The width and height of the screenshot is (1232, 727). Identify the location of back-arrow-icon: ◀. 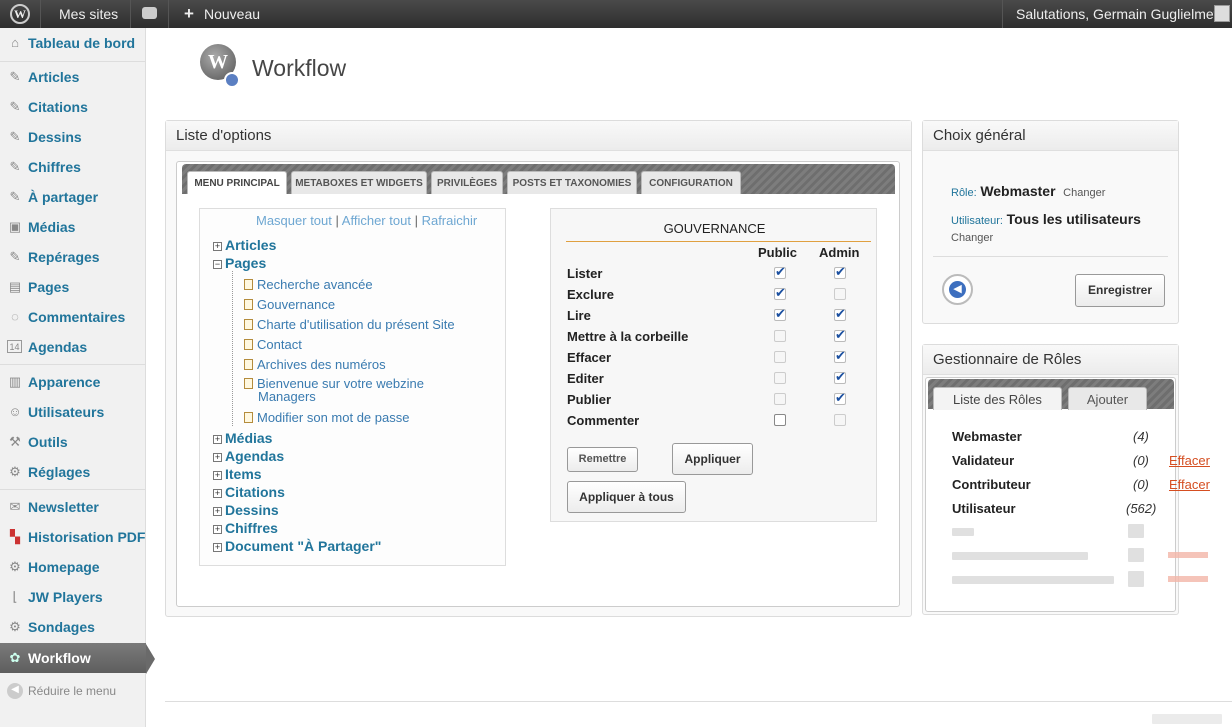
(957, 289).